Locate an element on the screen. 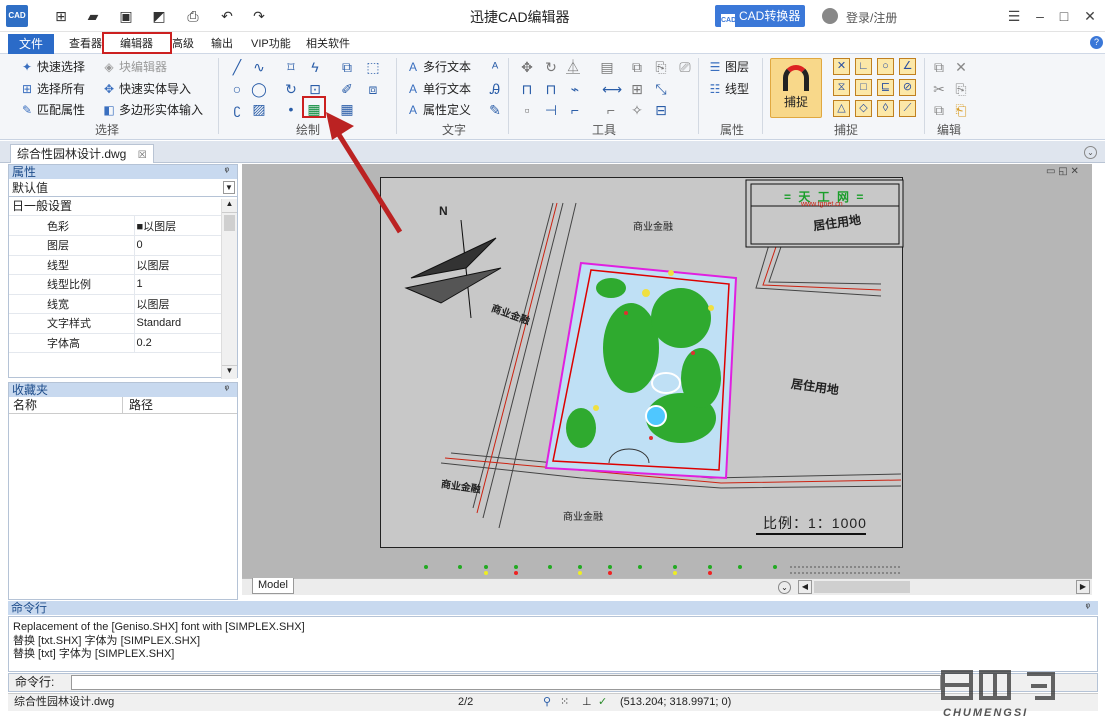 The height and width of the screenshot is (721, 1105). snap-tangent-icon: ⊘ is located at coordinates (907, 87).